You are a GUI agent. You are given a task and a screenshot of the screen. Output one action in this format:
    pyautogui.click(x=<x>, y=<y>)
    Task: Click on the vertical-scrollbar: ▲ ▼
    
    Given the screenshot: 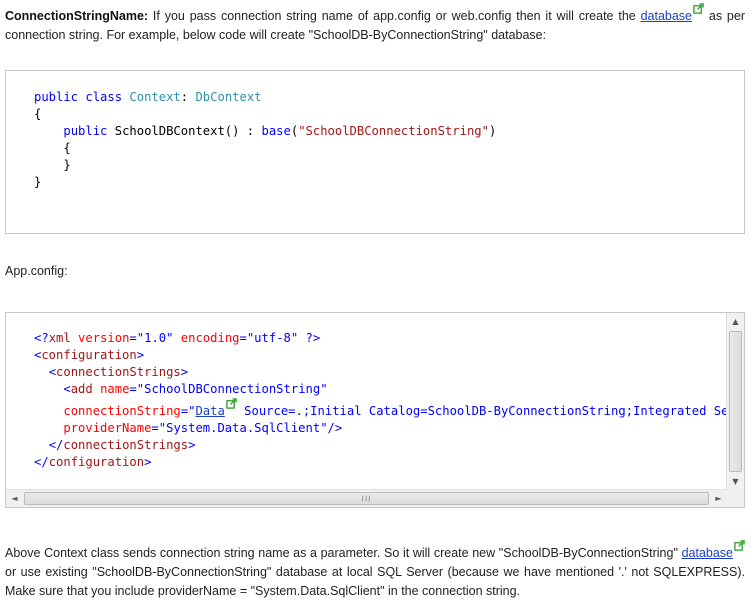 What is the action you would take?
    pyautogui.click(x=735, y=401)
    